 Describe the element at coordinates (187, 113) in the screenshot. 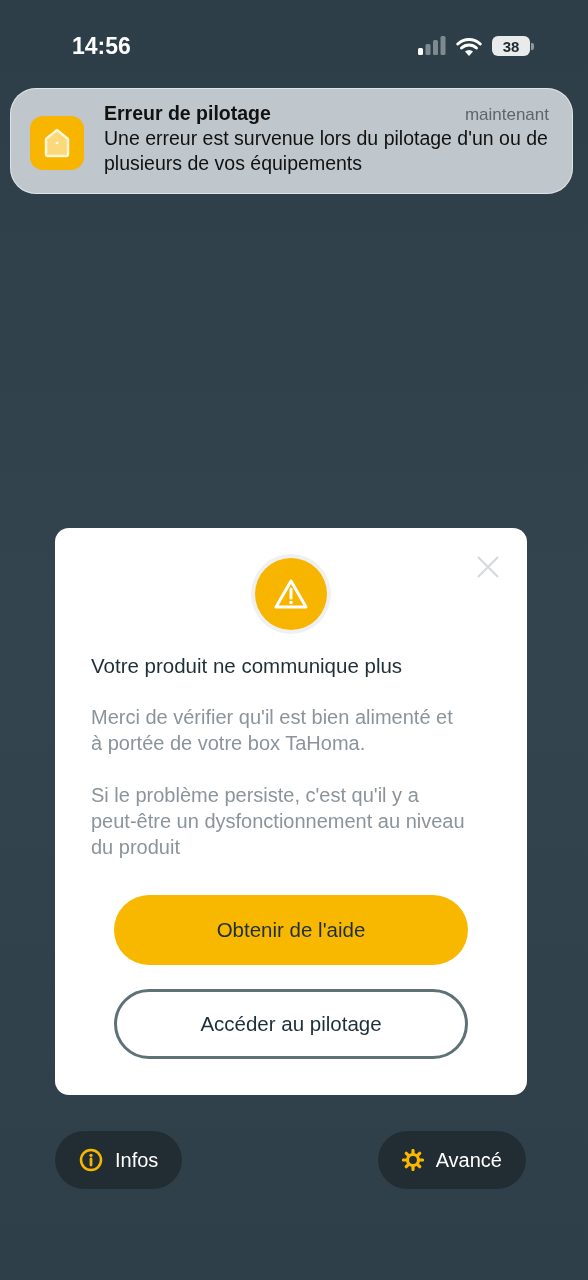

I see `notification-title: Erreur de pilotage` at that location.